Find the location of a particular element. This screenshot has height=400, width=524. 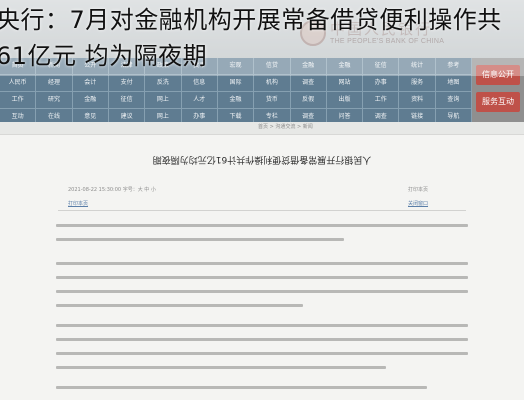

article-title: 人民银行开展常备借贷便利操作共计61亿元均为隔夜期 is located at coordinates (262, 159).